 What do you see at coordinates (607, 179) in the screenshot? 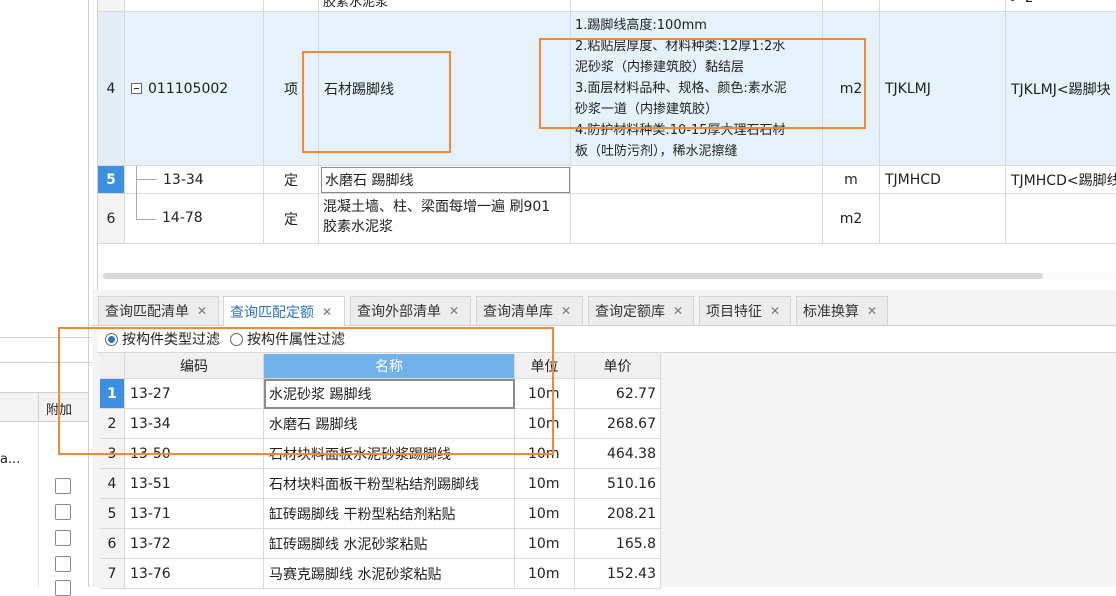
I see `table-row-5: 5 13-34 定 水磨石 踢脚线 m TJMHCD TJMHCD<踢脚线` at bounding box center [607, 179].